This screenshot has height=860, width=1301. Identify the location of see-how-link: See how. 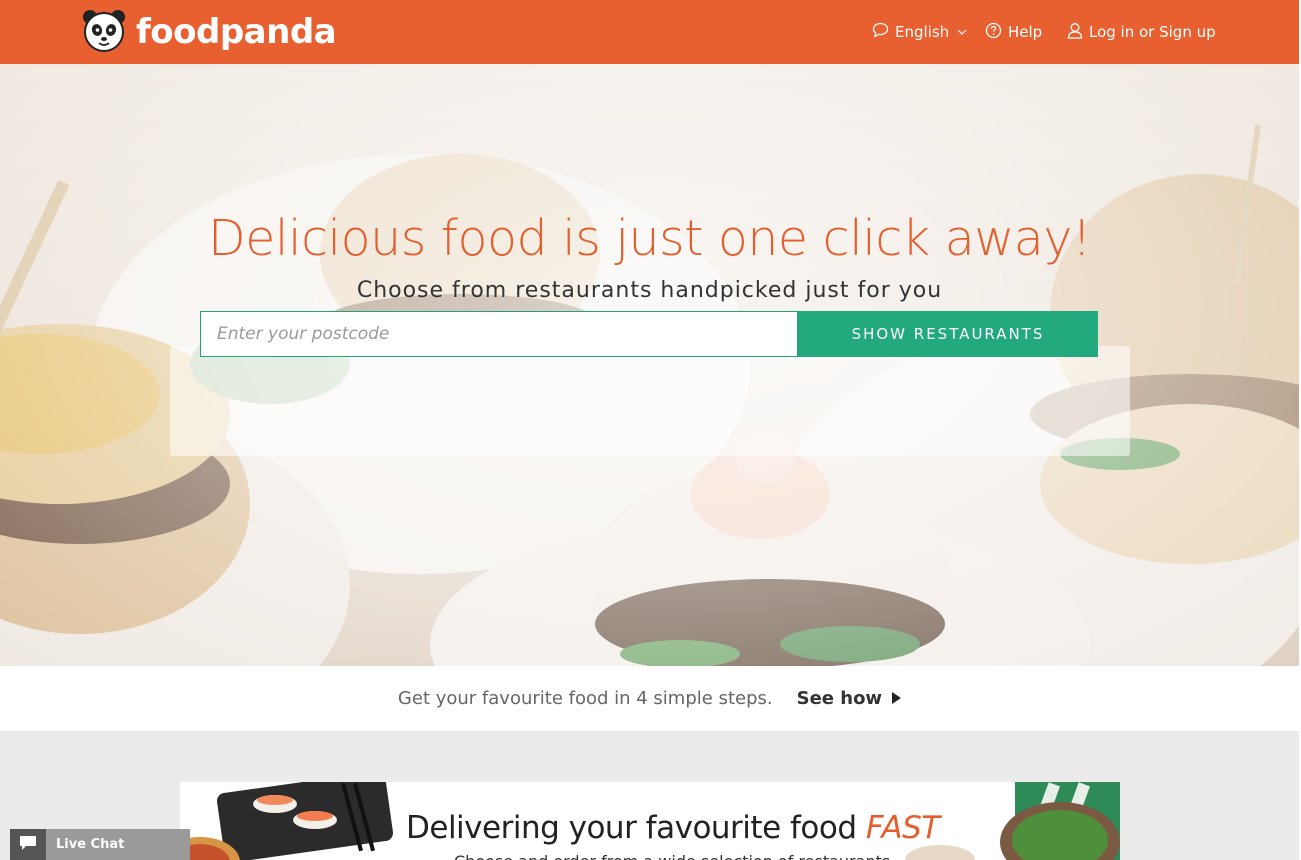
(849, 698).